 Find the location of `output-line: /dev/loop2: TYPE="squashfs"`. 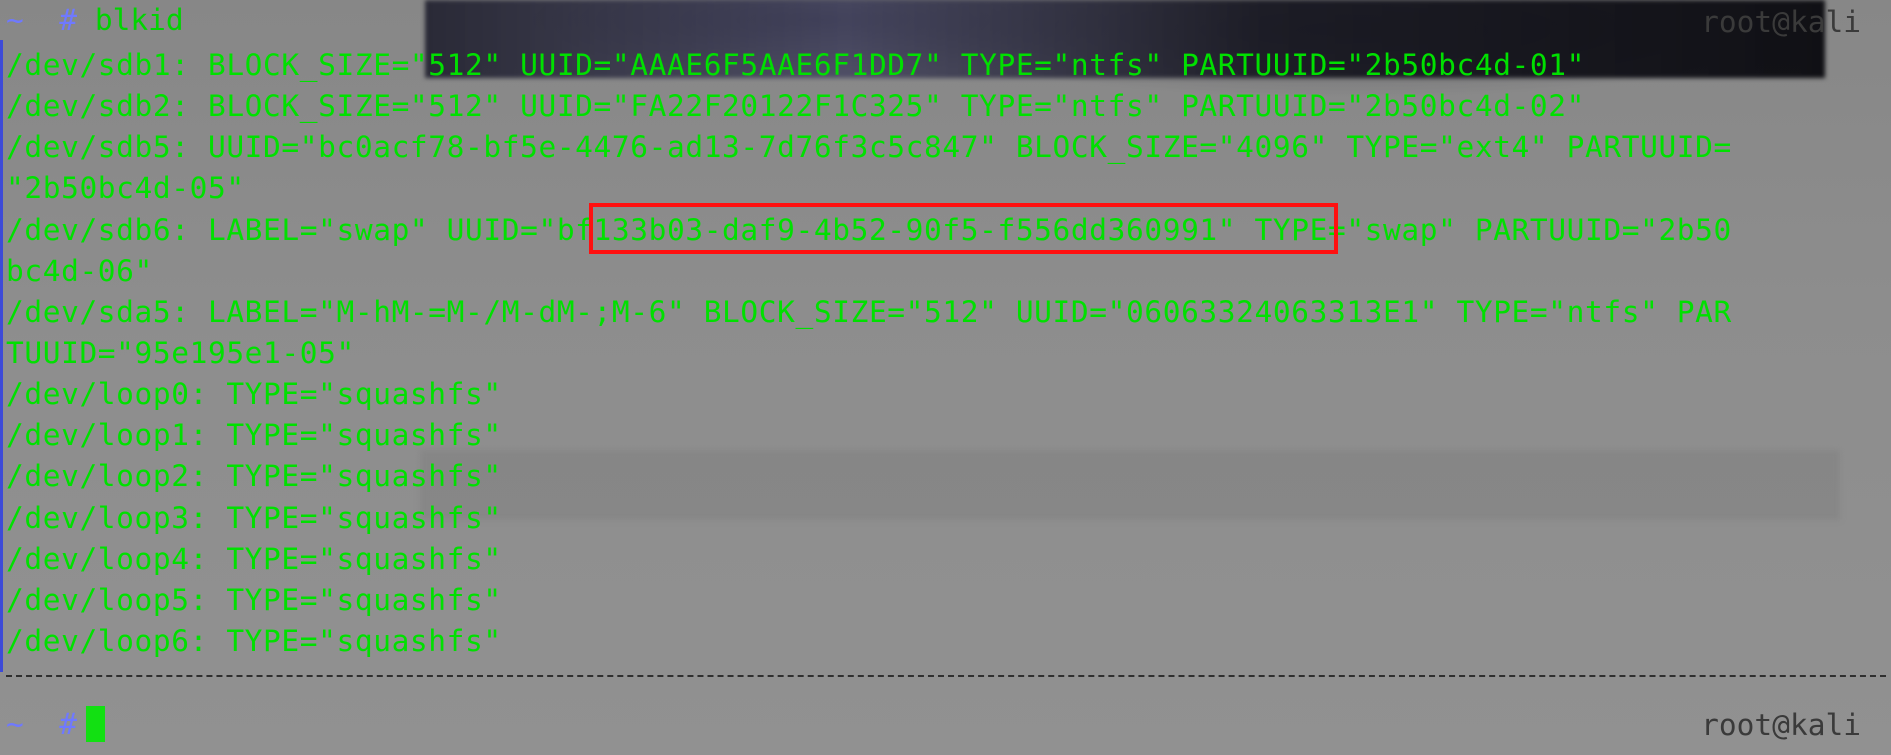

output-line: /dev/loop2: TYPE="squashfs" is located at coordinates (254, 476).